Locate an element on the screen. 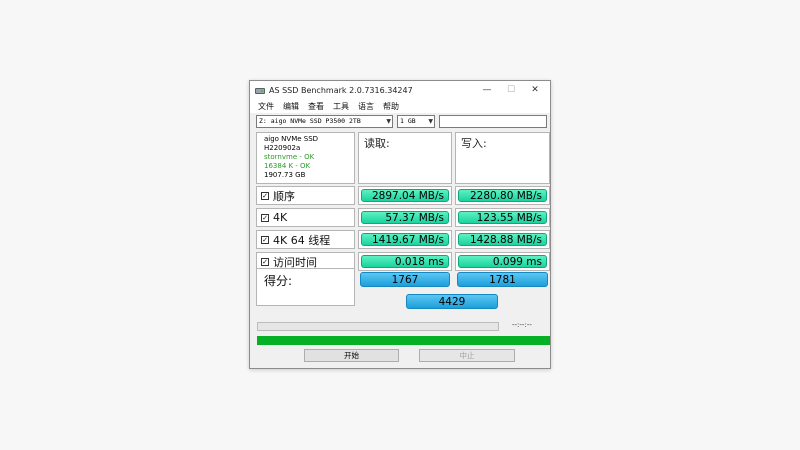 Image resolution: width=800 pixels, height=450 pixels. elapsed-time: --:--:-- is located at coordinates (522, 325).